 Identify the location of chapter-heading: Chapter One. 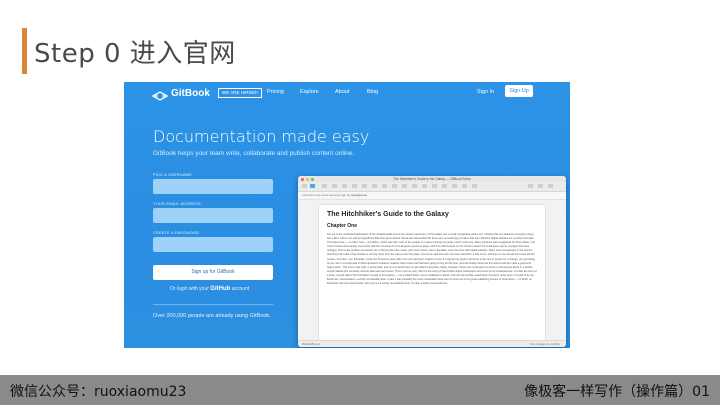
(342, 226).